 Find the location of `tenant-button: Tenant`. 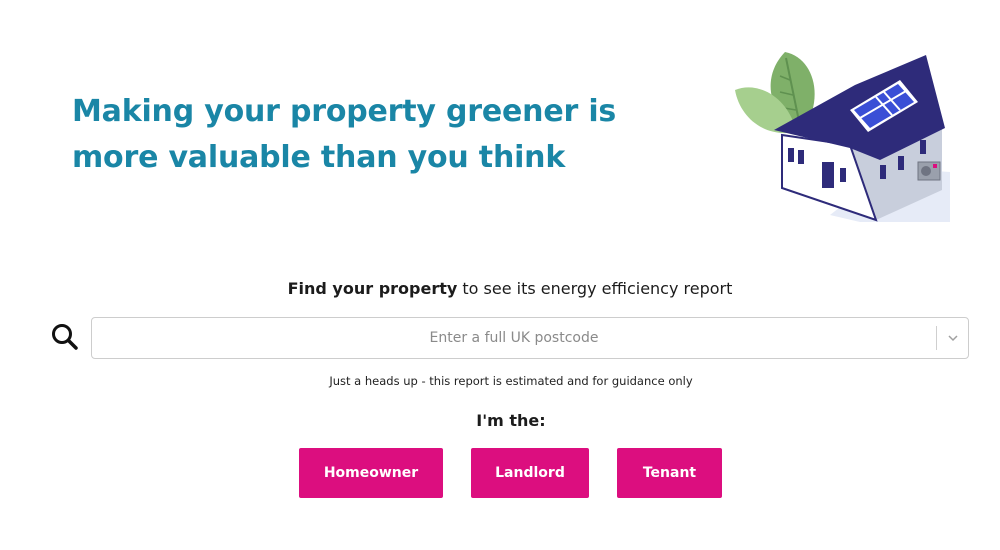

tenant-button: Tenant is located at coordinates (669, 473).